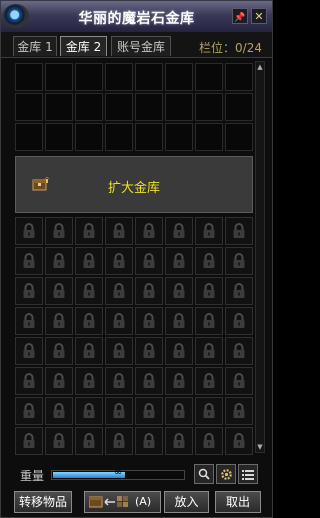 This screenshot has width=320, height=518. I want to click on search-button, so click(204, 474).